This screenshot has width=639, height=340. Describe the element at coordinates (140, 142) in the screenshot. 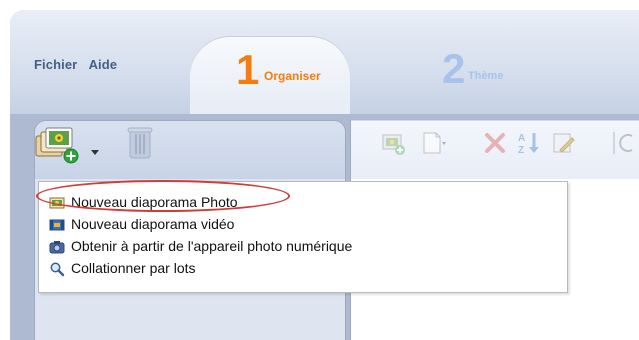

I see `trash-icon` at that location.